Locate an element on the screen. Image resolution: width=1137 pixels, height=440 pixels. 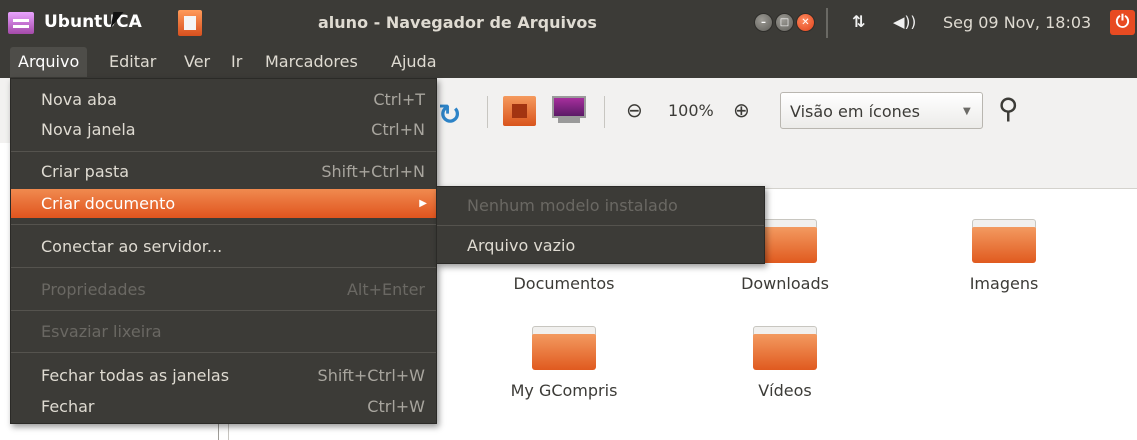
menu-marcadores: Marcadores is located at coordinates (311, 61).